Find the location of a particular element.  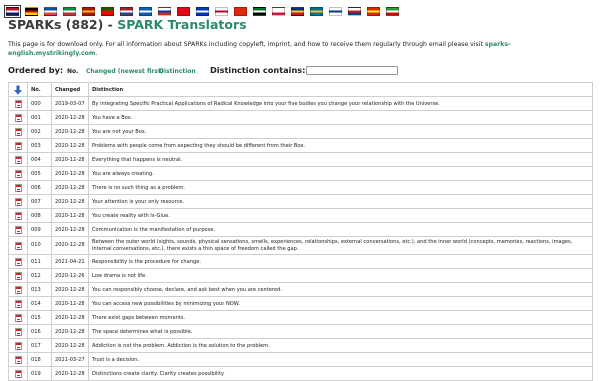

distinction-search-input is located at coordinates (352, 70).